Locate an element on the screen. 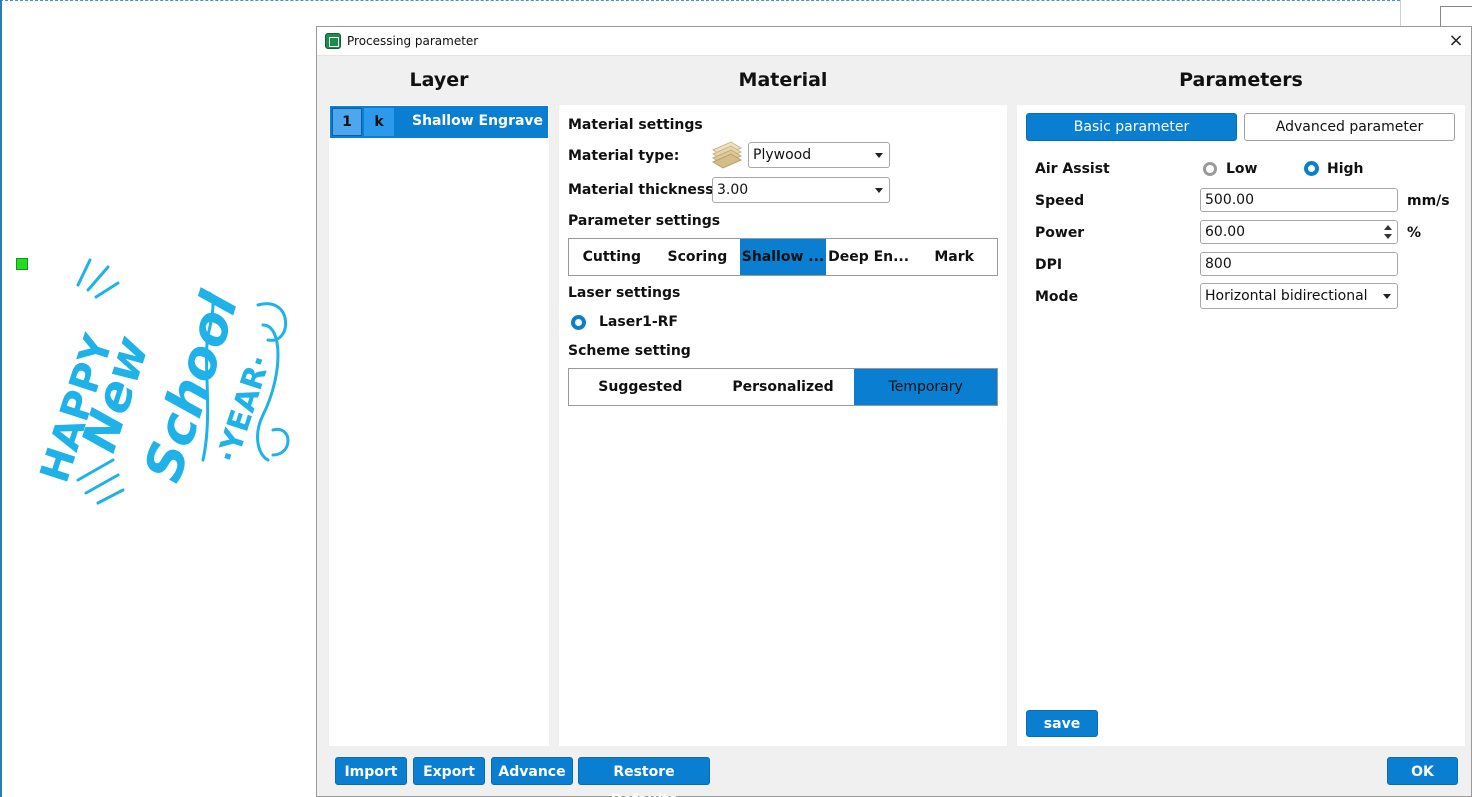  speed-unit: mm/s is located at coordinates (1428, 201).